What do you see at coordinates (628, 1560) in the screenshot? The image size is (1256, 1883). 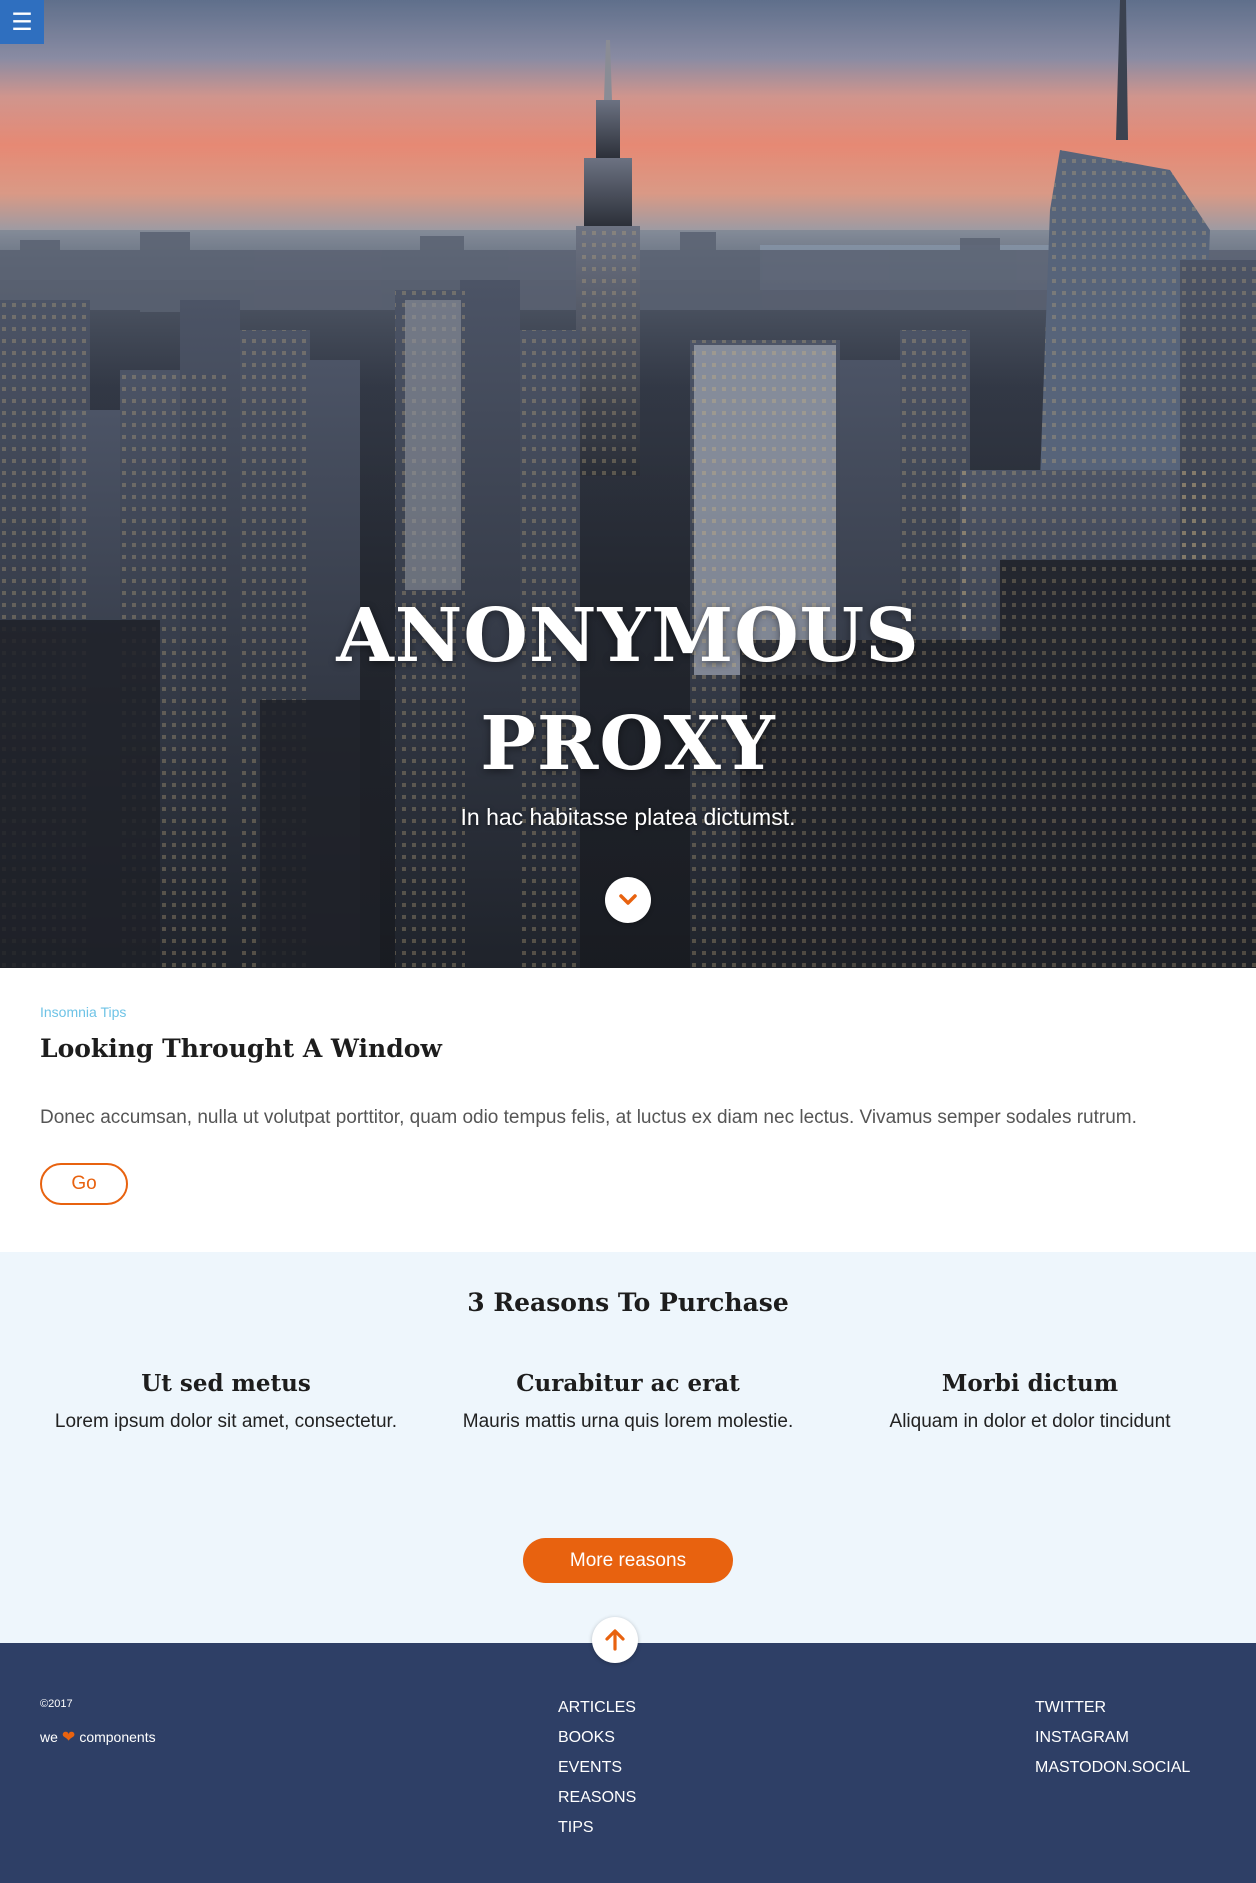 I see `more-reasons-button: More reasons` at bounding box center [628, 1560].